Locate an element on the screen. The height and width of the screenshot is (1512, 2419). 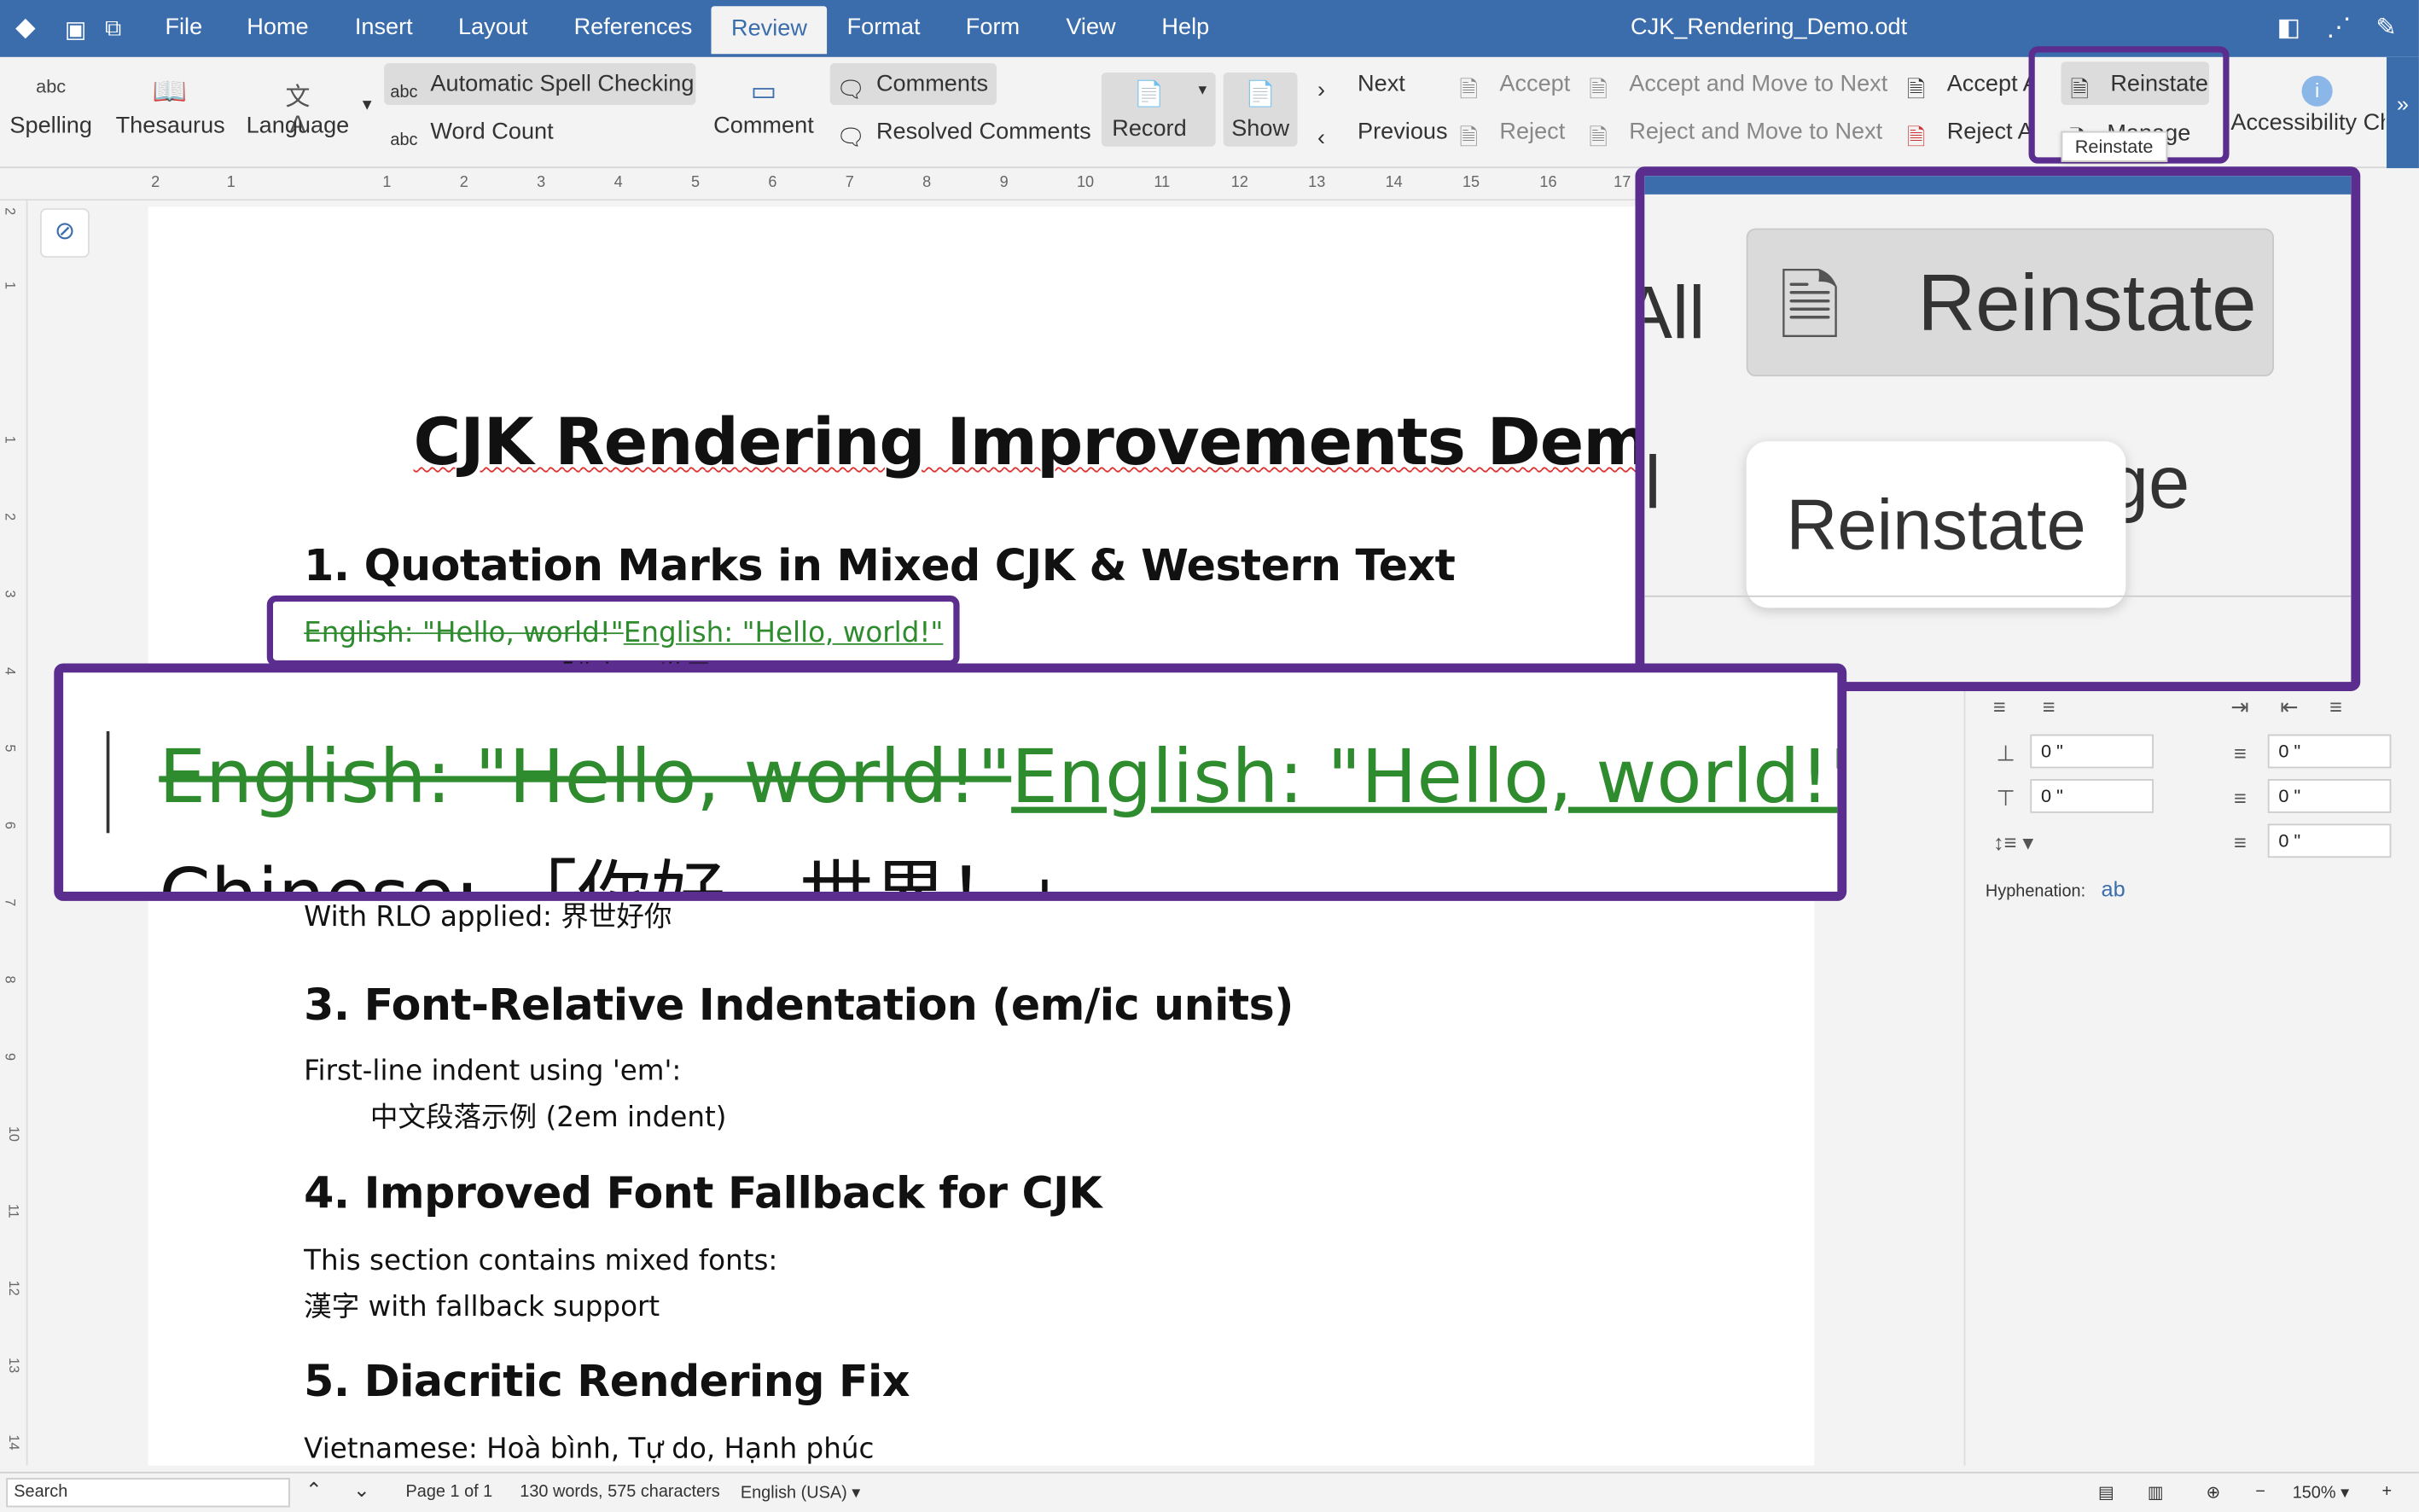
resolved-comments-icon: 🗨 is located at coordinates (851, 138).